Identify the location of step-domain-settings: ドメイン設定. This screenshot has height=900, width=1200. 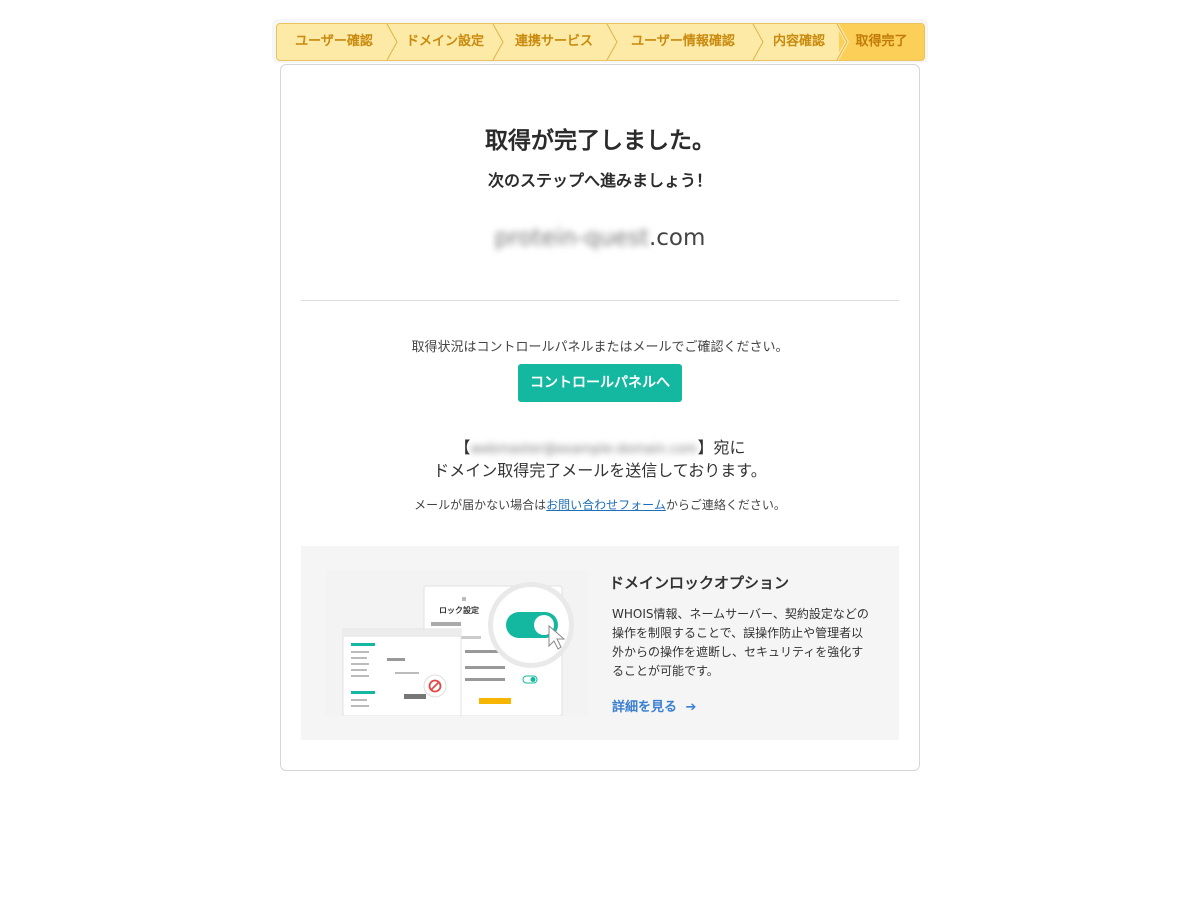
(445, 42).